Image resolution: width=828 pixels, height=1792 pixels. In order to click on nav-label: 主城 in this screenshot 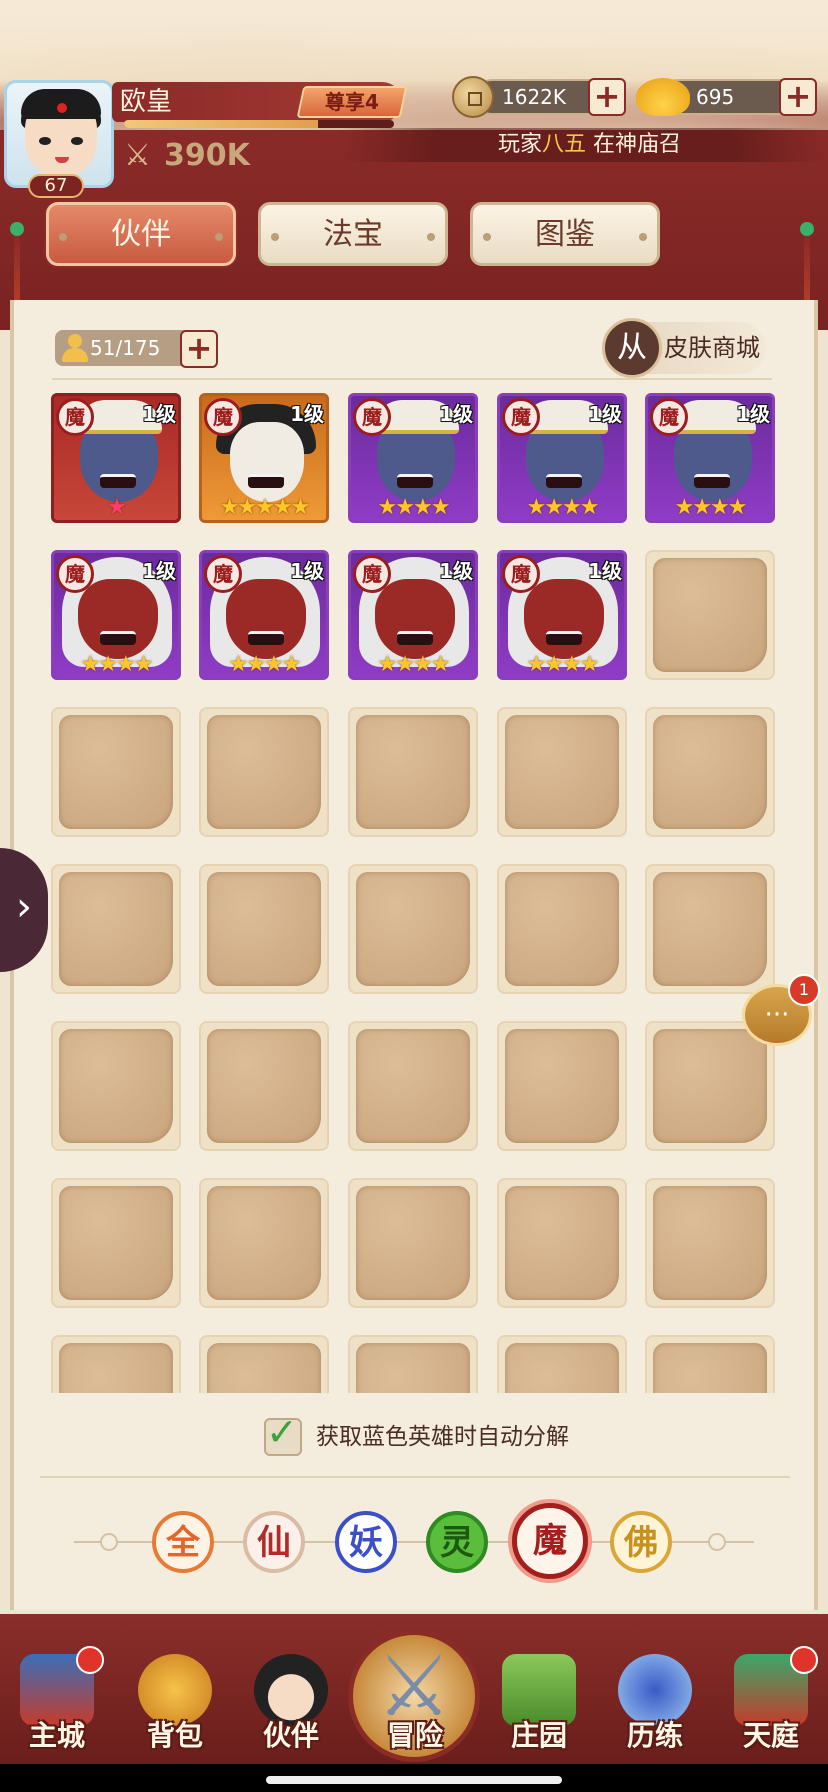, I will do `click(56, 1735)`.